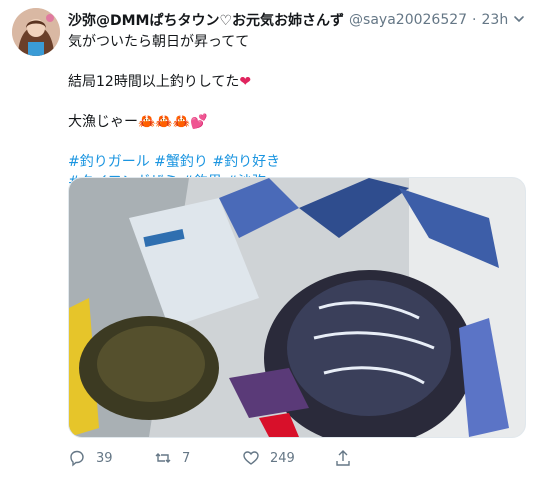 Image resolution: width=540 pixels, height=478 pixels. Describe the element at coordinates (245, 82) in the screenshot. I see `heart-icon: ❤` at that location.